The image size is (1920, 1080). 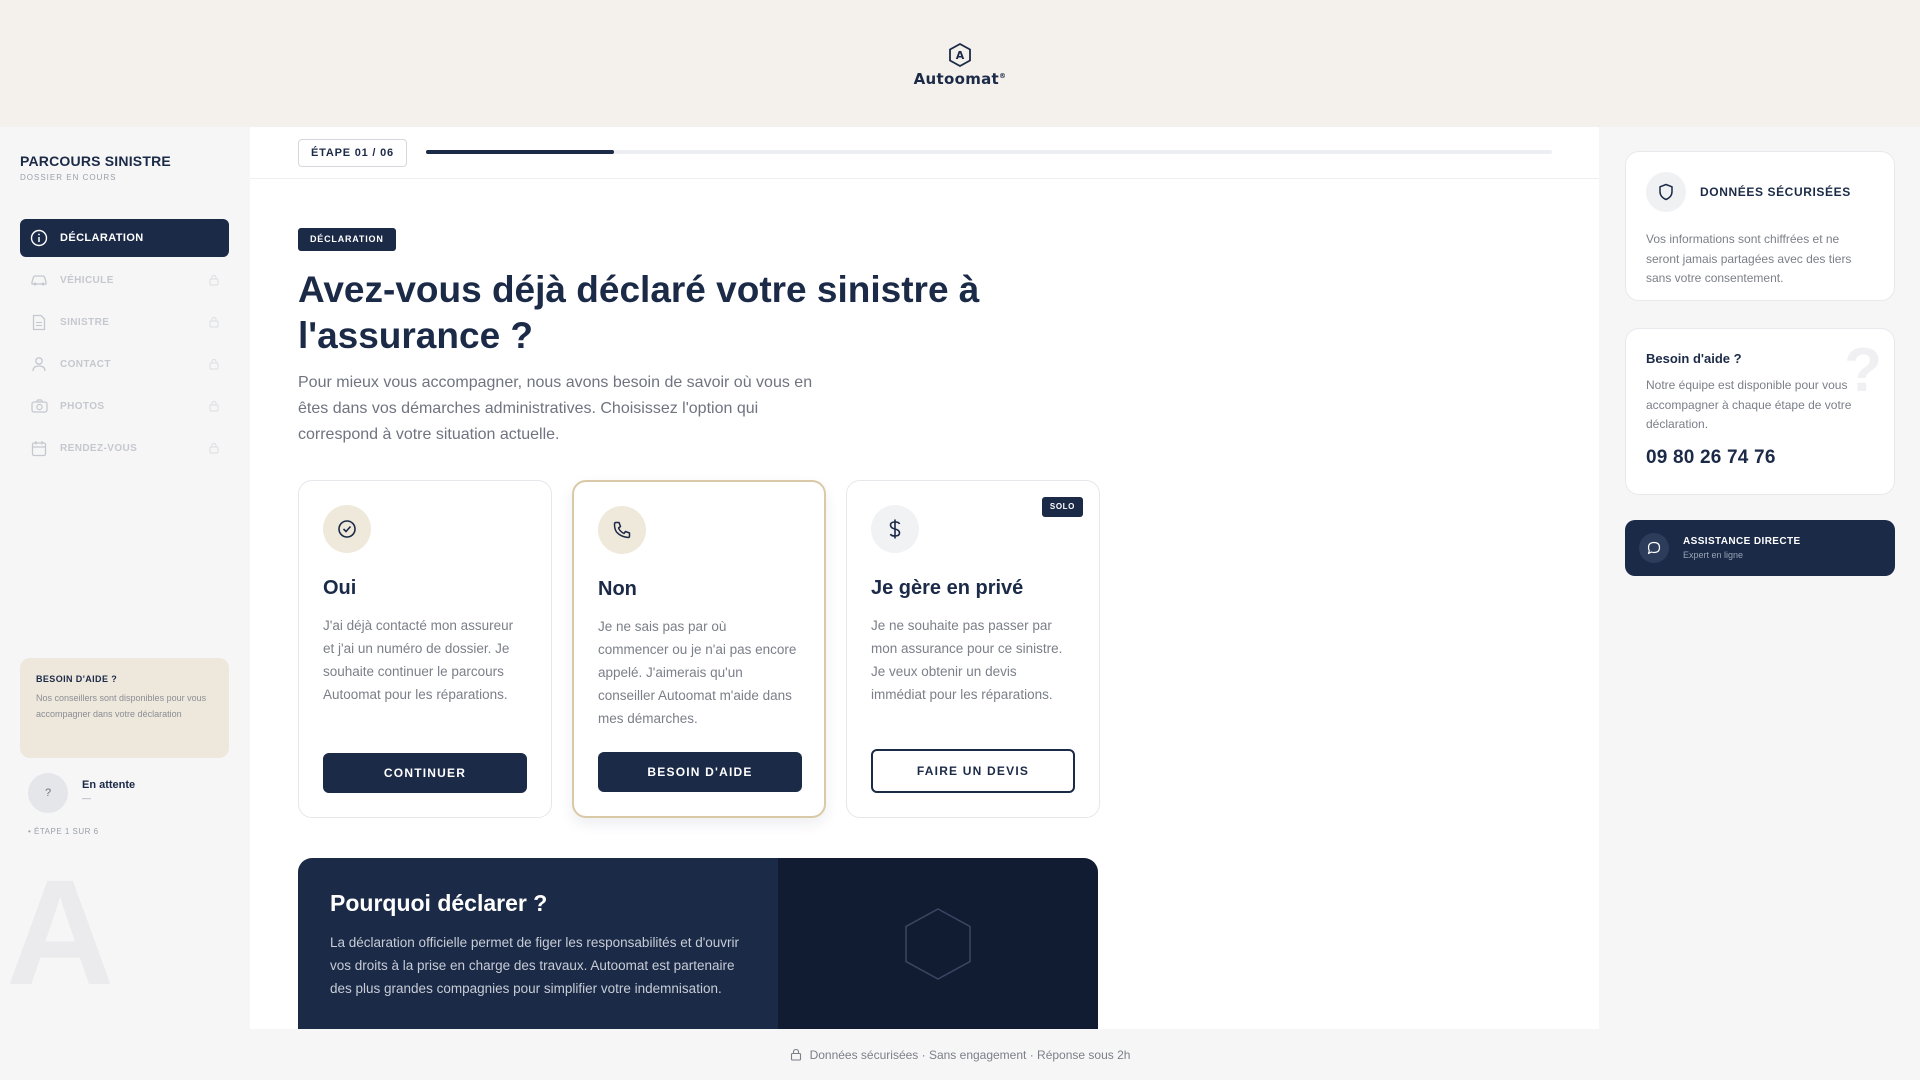 I want to click on nav-item-label: CONTACT, so click(x=85, y=364).